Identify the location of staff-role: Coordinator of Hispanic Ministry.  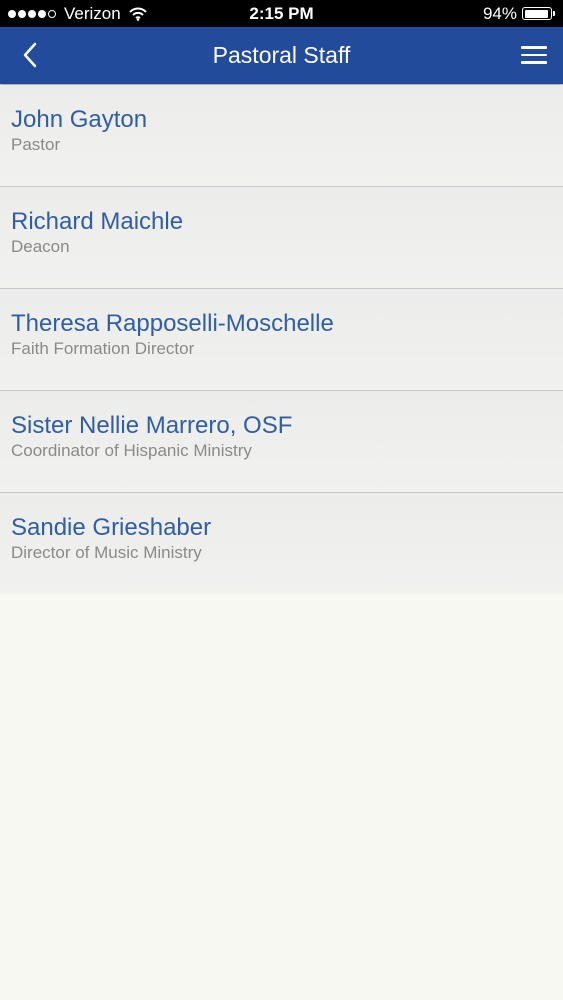
(131, 450).